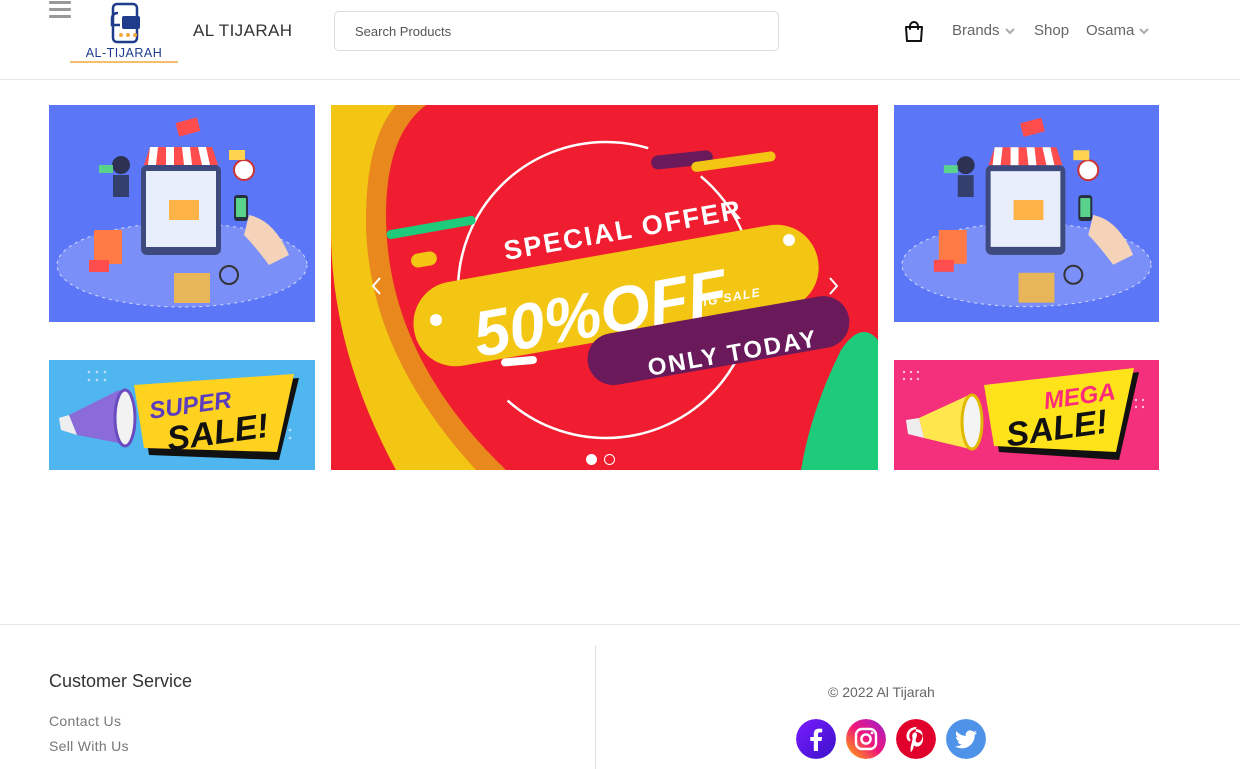 The image size is (1240, 769). What do you see at coordinates (881, 692) in the screenshot?
I see `copyright-text: © 2022 Al Tijarah` at bounding box center [881, 692].